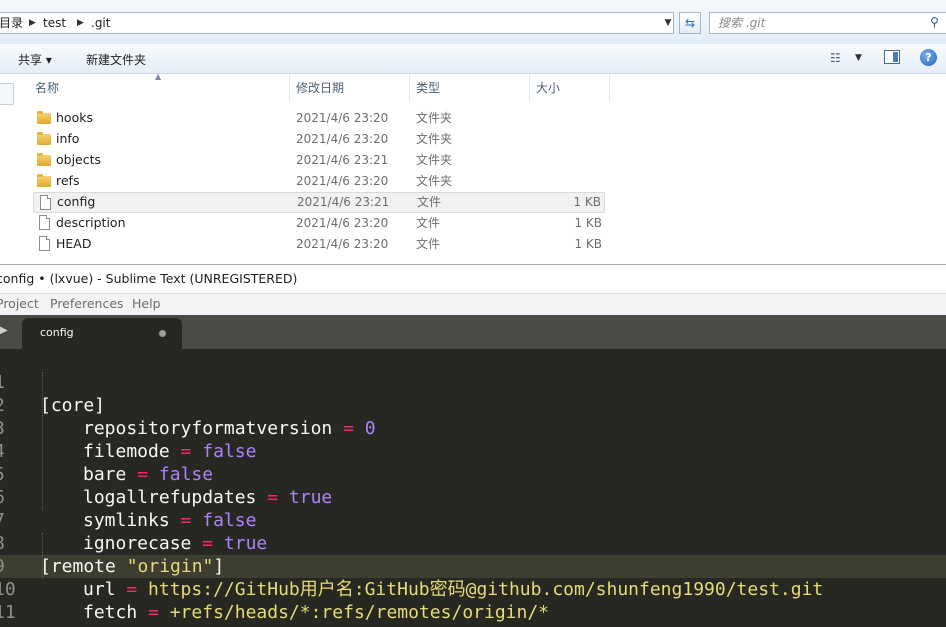 Image resolution: width=946 pixels, height=627 pixels. I want to click on file-row-config: config 2021/4/6 23:21 文件 1 KB, so click(319, 202).